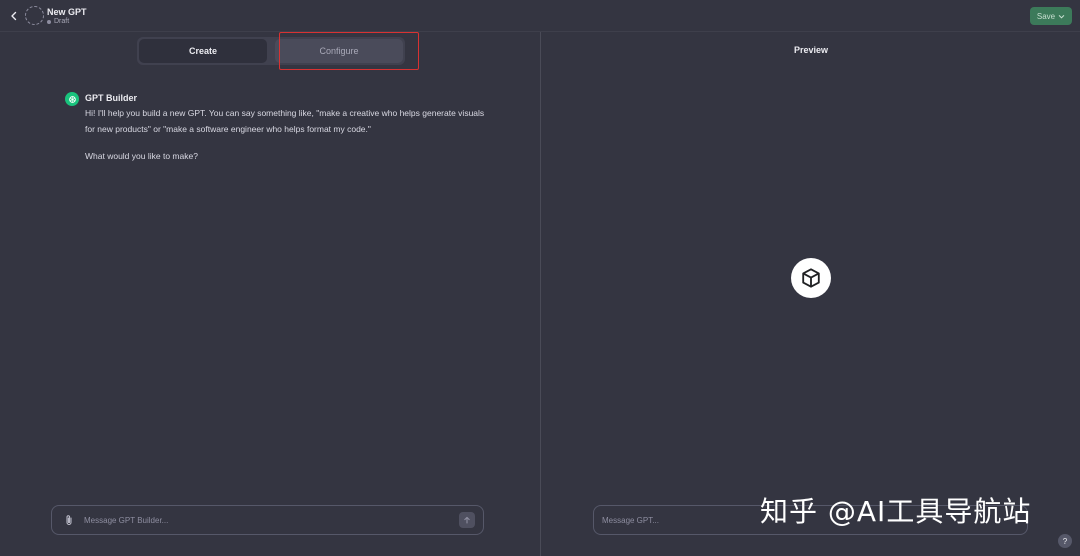 This screenshot has width=1080, height=556. Describe the element at coordinates (271, 51) in the screenshot. I see `builder-tabs: Create Configure` at that location.